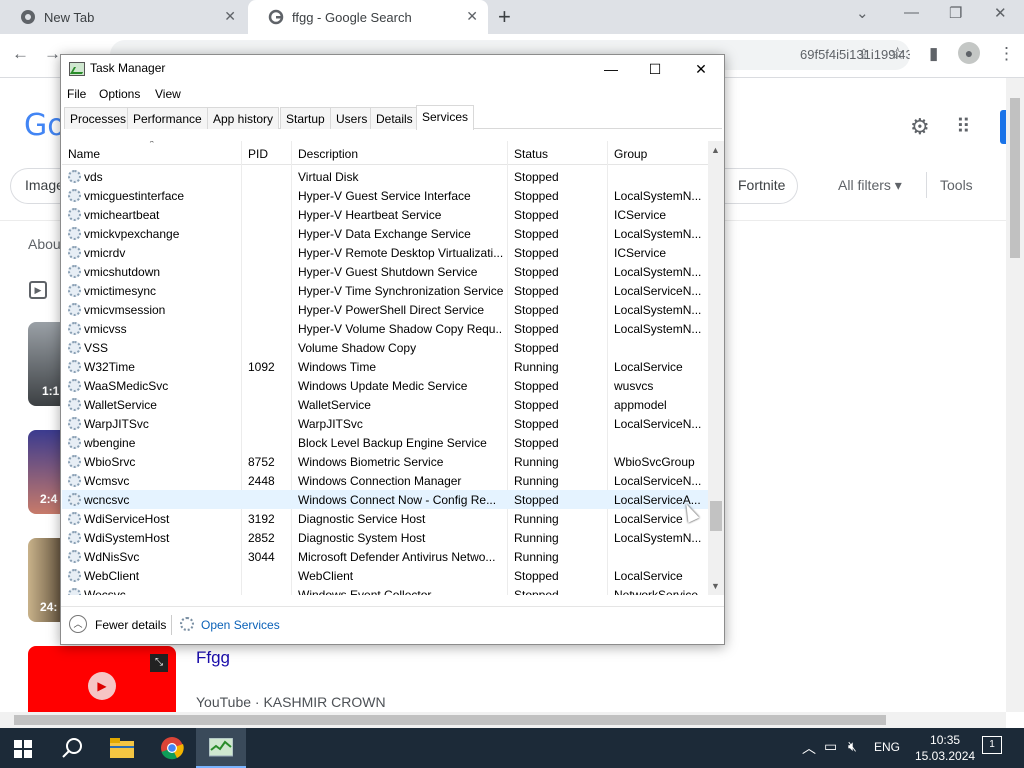  What do you see at coordinates (258, 154) in the screenshot?
I see `column-pid: PID` at bounding box center [258, 154].